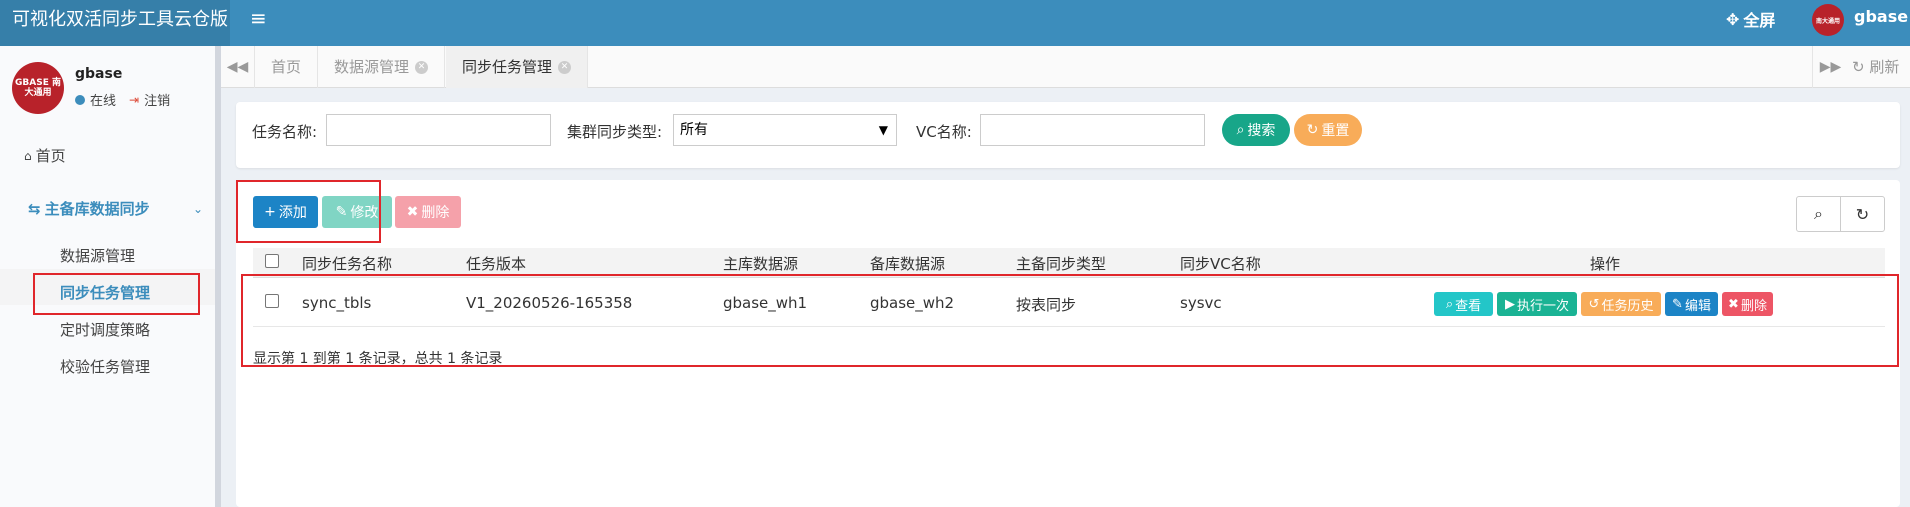 Image resolution: width=1910 pixels, height=507 pixels. Describe the element at coordinates (105, 366) in the screenshot. I see `sidebar-item-verify-task: 校验任务管理` at that location.